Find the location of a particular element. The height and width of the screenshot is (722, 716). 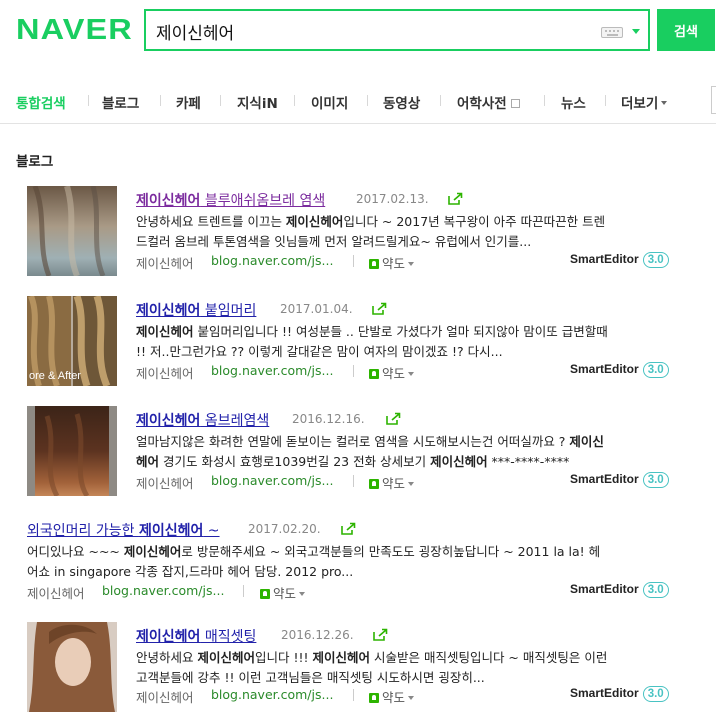

result-date: 2017.01.04. is located at coordinates (316, 309).